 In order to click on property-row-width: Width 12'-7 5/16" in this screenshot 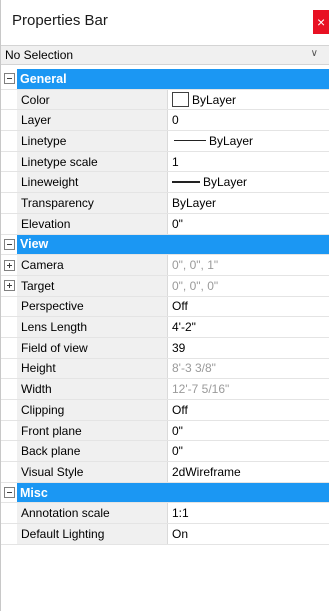, I will do `click(165, 389)`.